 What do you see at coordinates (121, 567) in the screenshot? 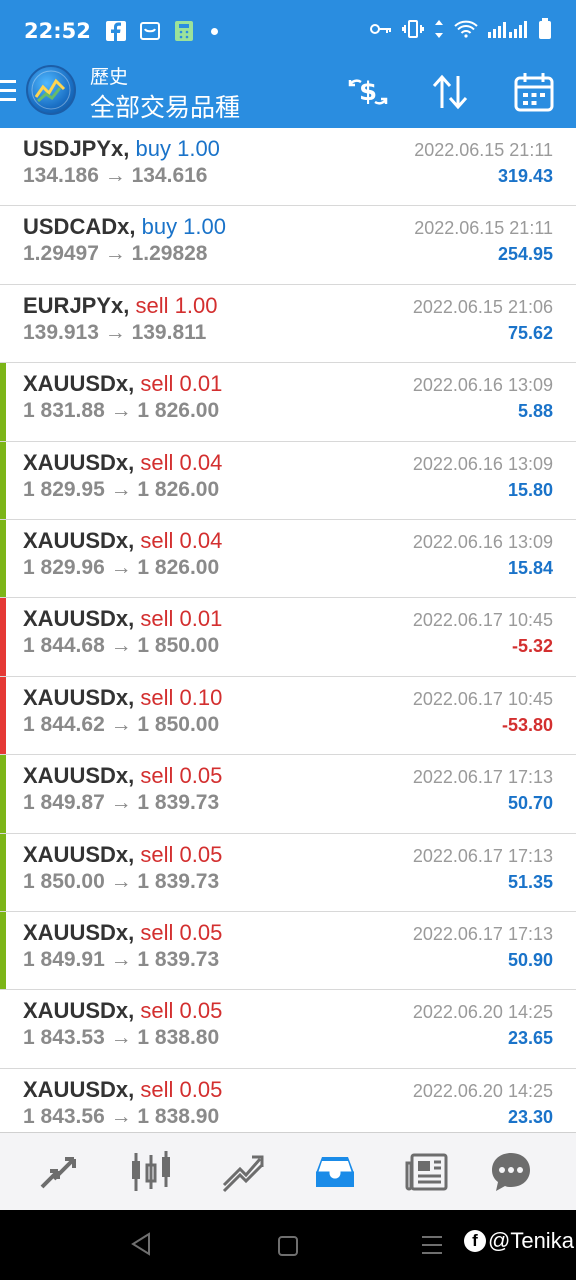
I see `deal-prices: 1 829.96 → 1 826.00` at bounding box center [121, 567].